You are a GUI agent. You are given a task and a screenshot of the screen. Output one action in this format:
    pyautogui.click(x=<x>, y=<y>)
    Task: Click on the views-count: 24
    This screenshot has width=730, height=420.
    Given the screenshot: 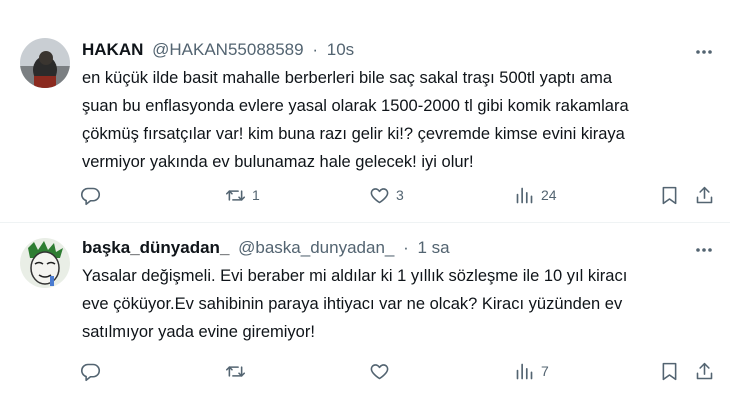 What is the action you would take?
    pyautogui.click(x=549, y=195)
    